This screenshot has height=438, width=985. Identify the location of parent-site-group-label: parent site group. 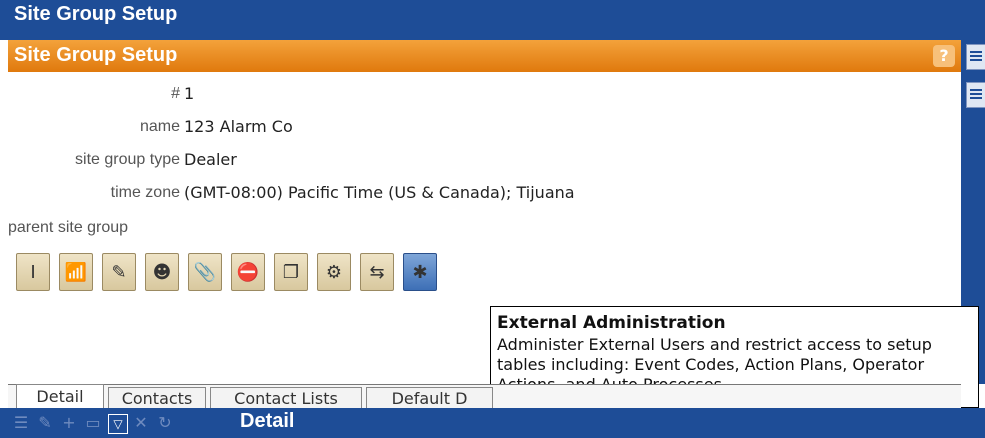
(68, 227).